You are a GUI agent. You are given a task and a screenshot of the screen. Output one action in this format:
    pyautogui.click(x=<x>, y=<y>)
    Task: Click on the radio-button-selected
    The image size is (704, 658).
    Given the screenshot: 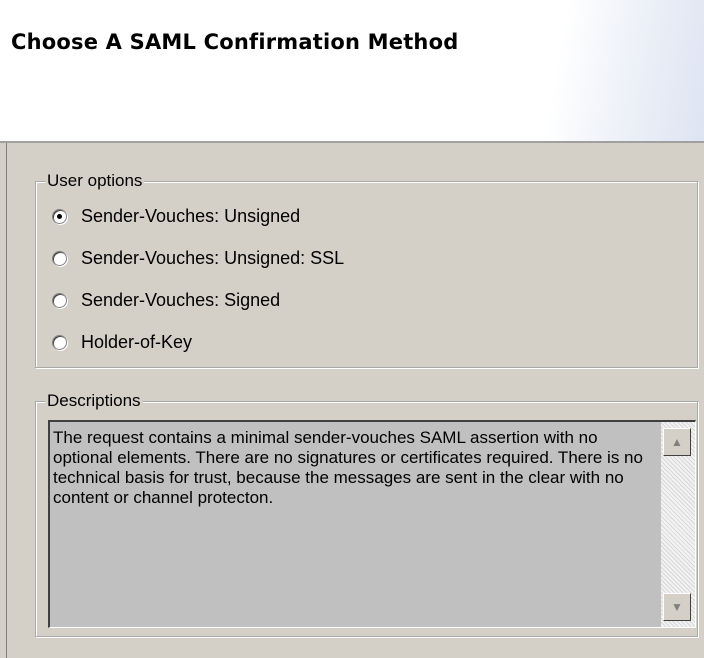 What is the action you would take?
    pyautogui.click(x=59, y=216)
    